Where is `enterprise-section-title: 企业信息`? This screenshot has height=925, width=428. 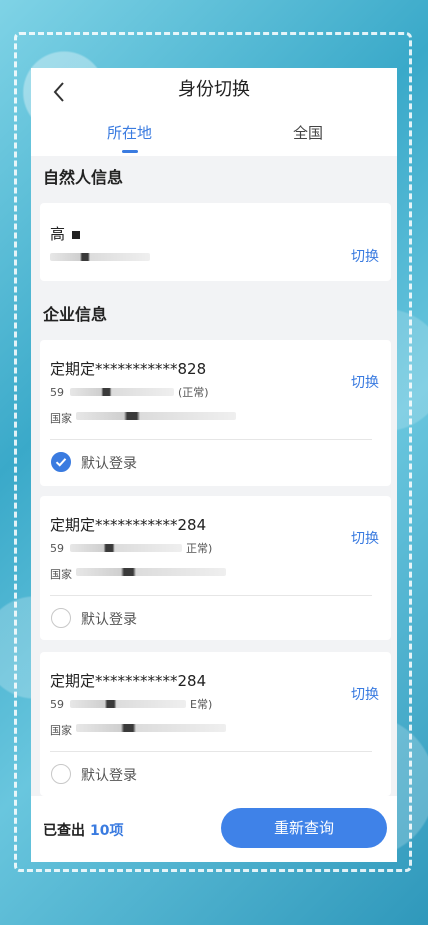 enterprise-section-title: 企业信息 is located at coordinates (75, 314).